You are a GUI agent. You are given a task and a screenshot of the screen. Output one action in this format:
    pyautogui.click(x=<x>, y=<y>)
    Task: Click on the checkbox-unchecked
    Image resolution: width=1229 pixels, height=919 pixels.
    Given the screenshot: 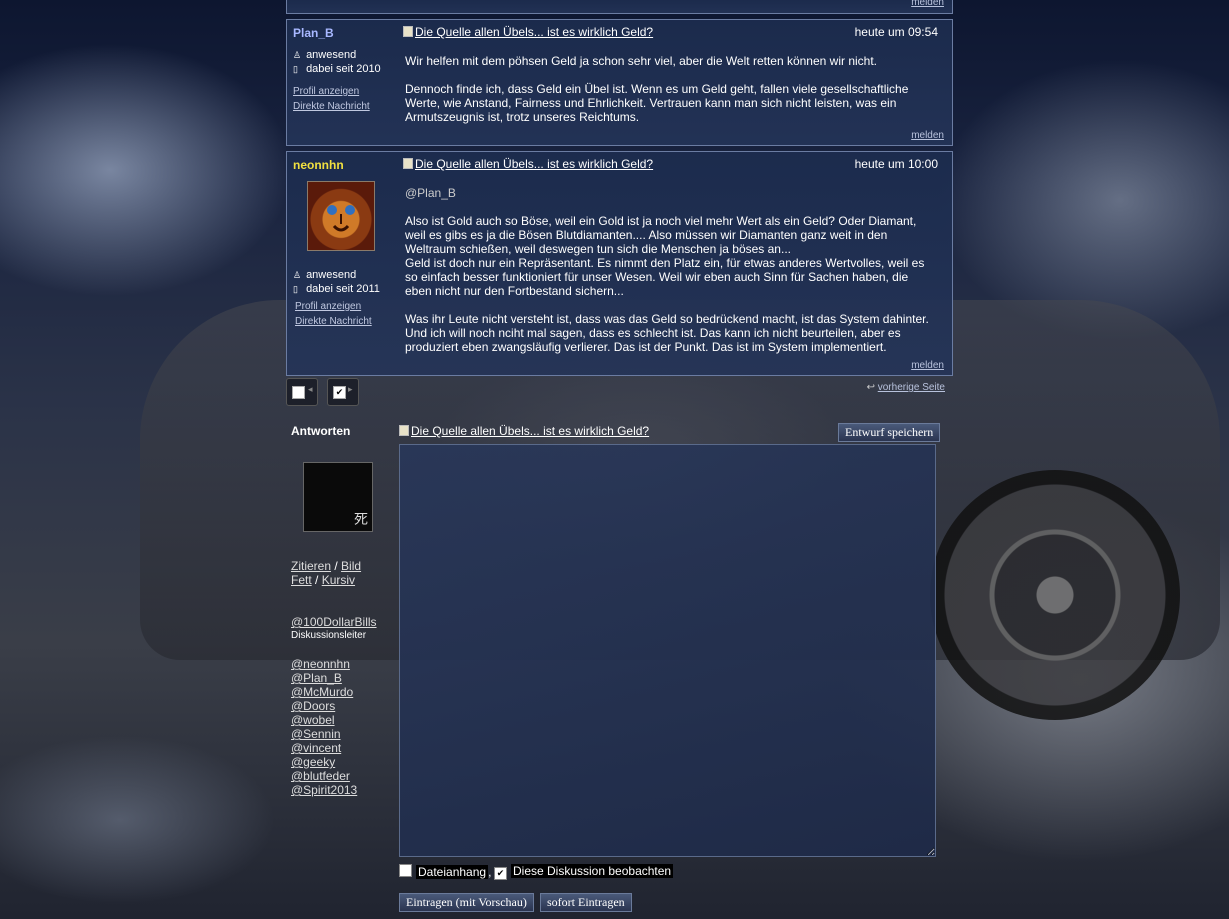 What is the action you would take?
    pyautogui.click(x=298, y=392)
    